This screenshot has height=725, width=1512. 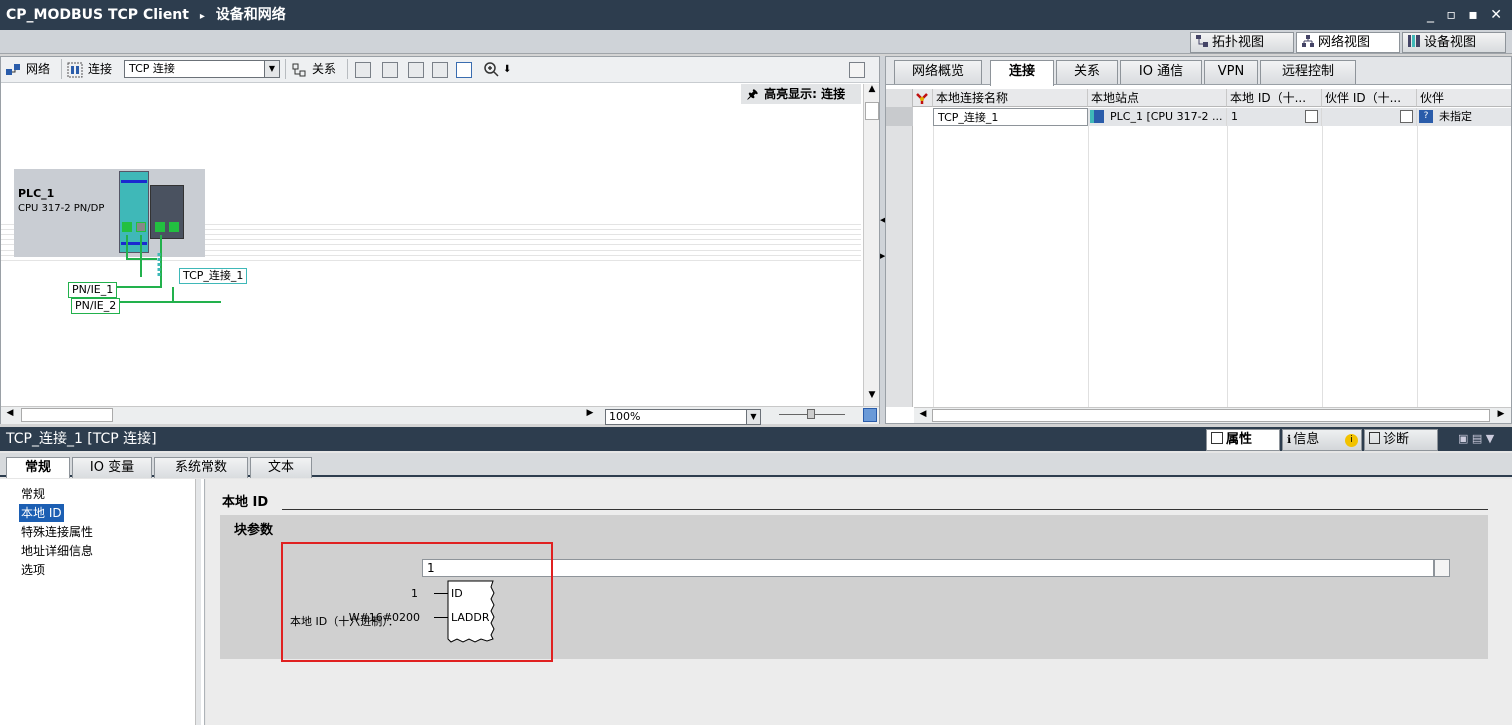 I want to click on device-view-label: 设备视图, so click(x=1450, y=42).